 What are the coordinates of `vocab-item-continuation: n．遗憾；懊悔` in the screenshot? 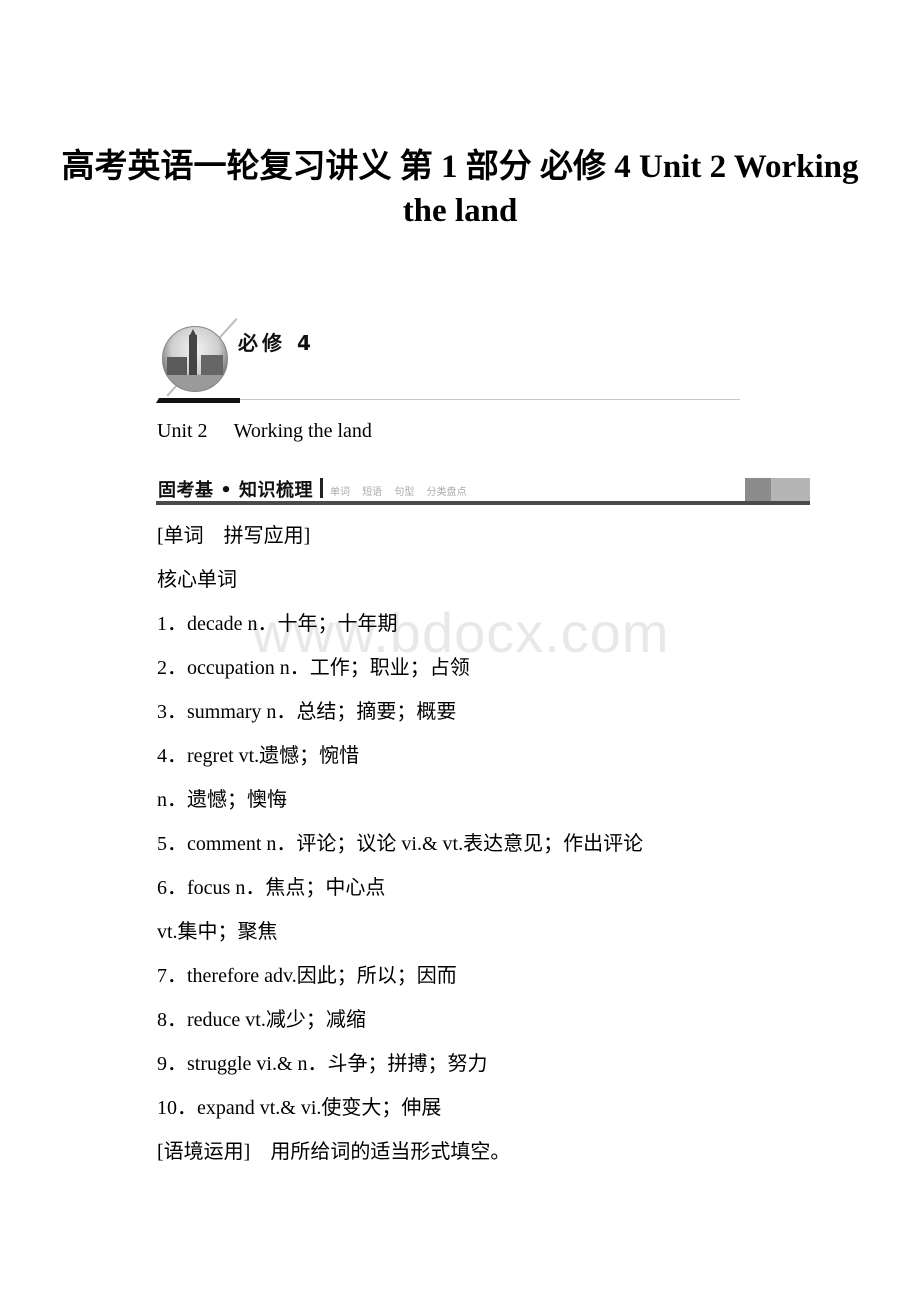 It's located at (222, 800).